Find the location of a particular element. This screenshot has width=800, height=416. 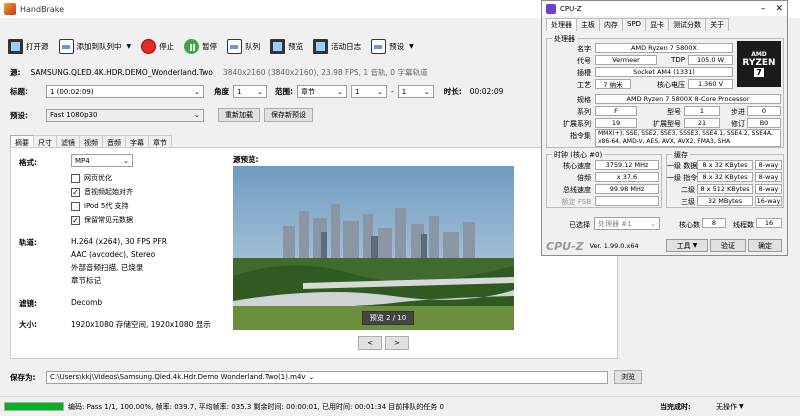

clocks-group-label: 时钟 (核心 #0) is located at coordinates (578, 155).